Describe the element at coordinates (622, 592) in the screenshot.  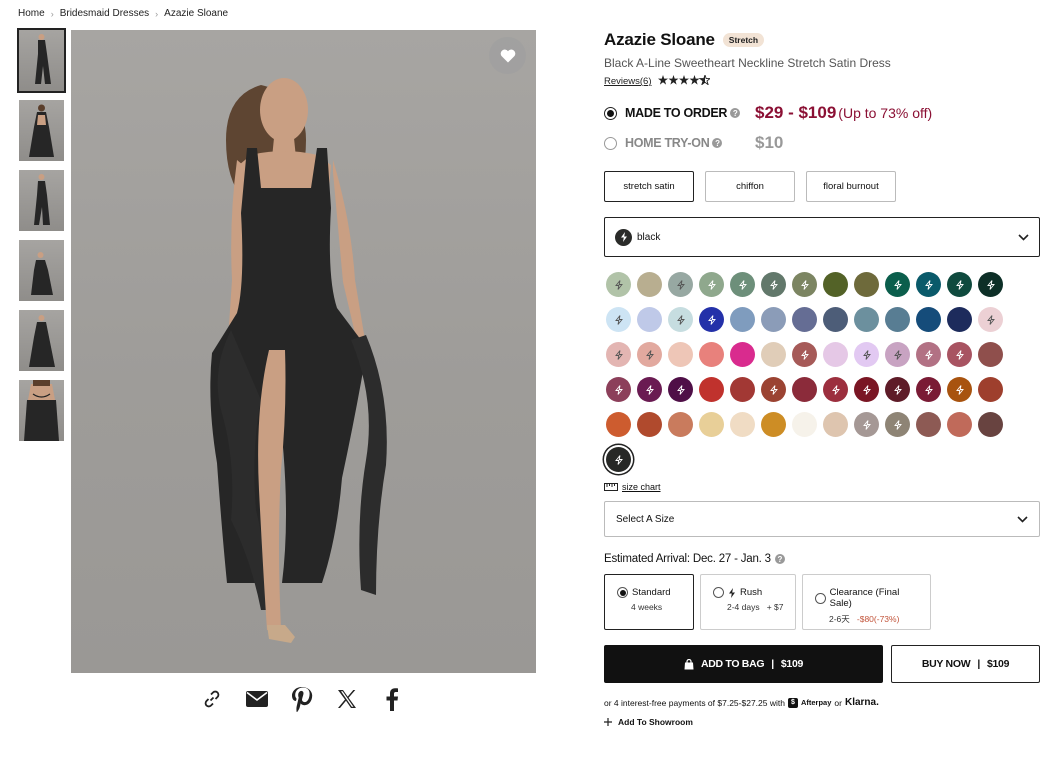
I see `shipping-standard-radio` at that location.